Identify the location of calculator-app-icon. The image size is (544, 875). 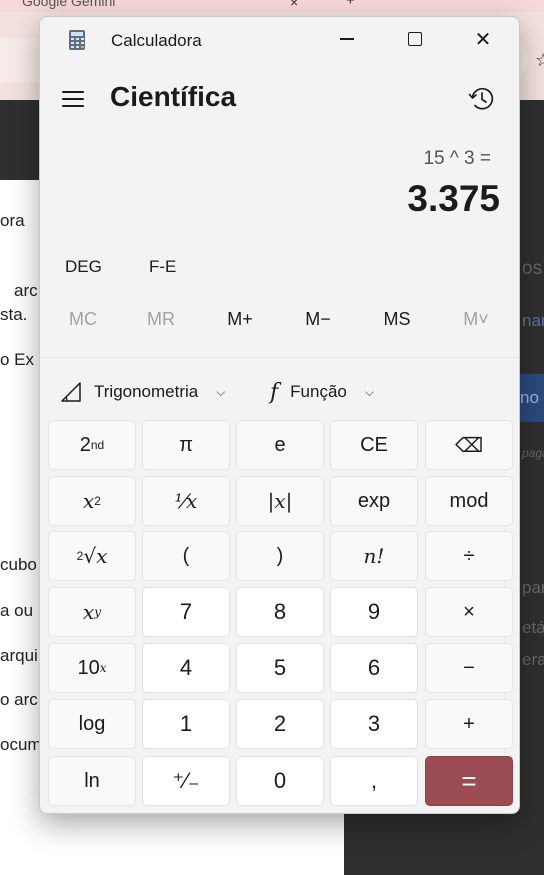
(77, 40).